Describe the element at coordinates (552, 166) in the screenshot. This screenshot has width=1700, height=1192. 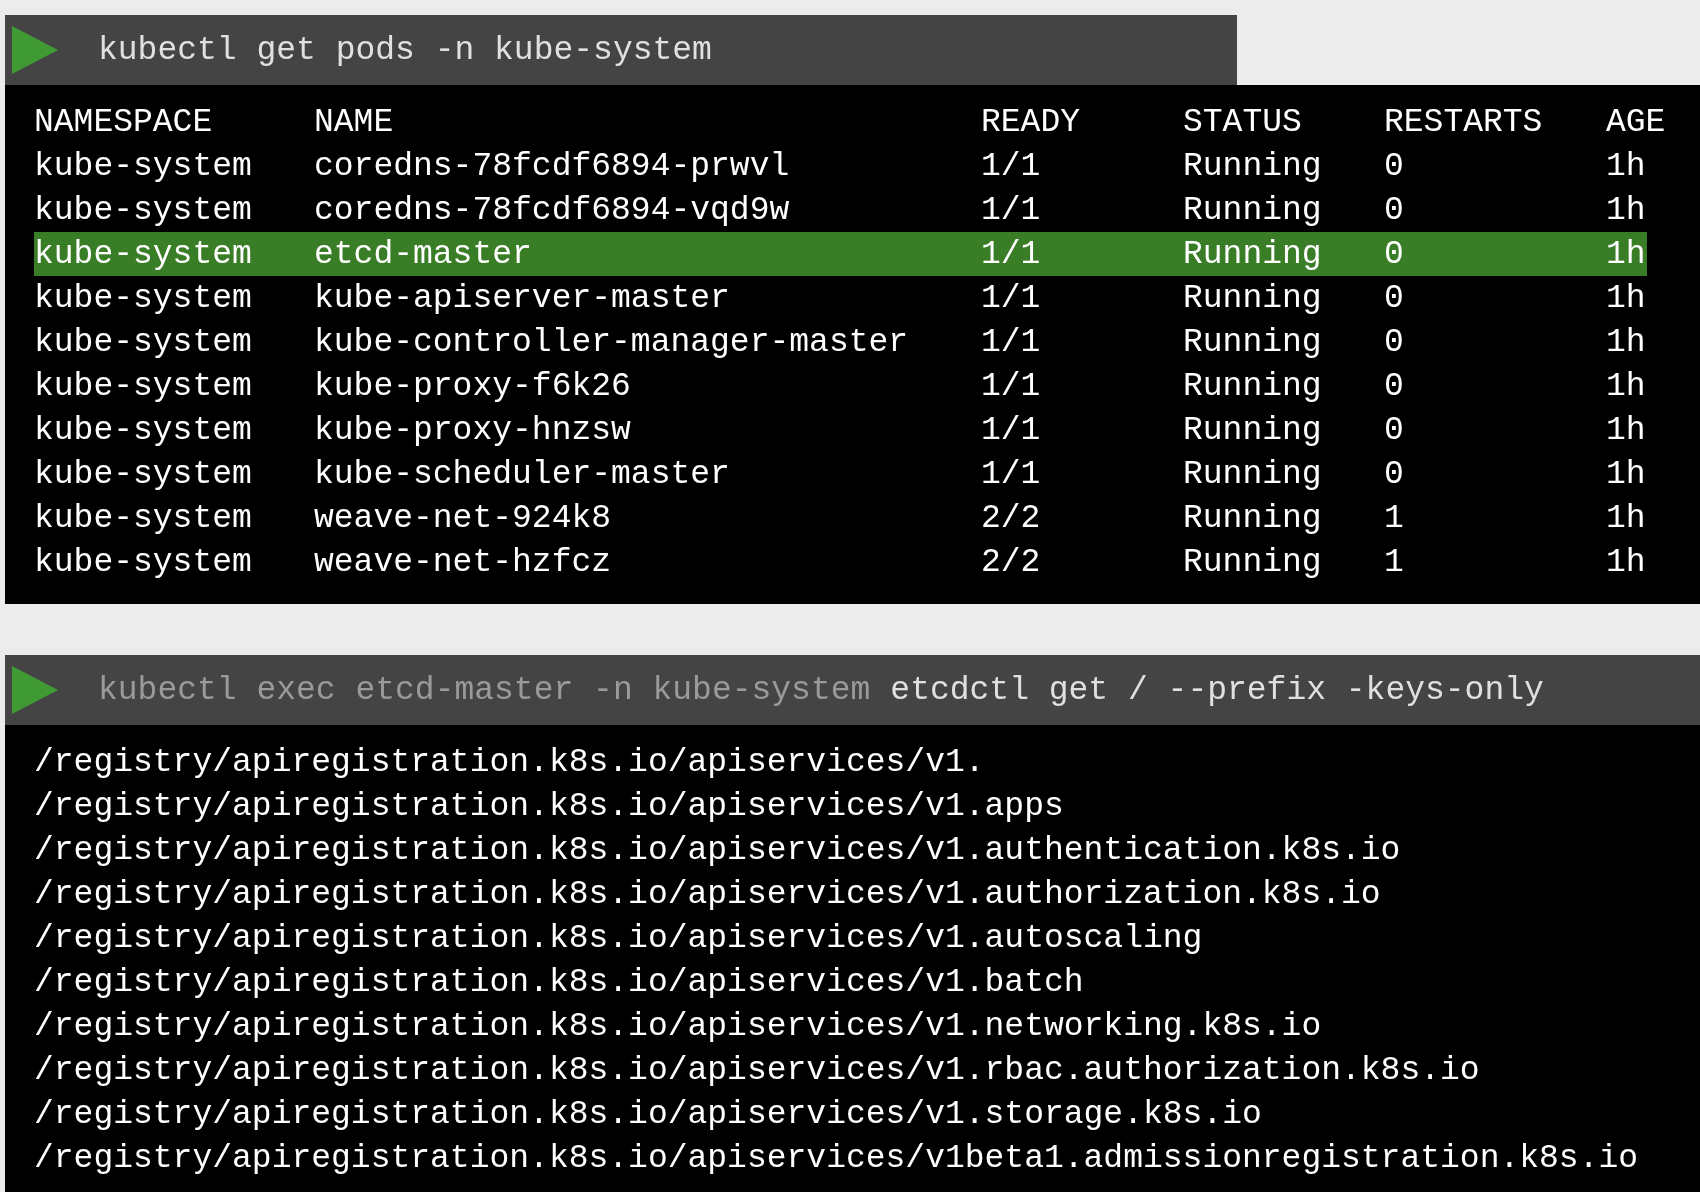
I see `table-cell-text: coredns-78fcdf6894-prwvl` at that location.